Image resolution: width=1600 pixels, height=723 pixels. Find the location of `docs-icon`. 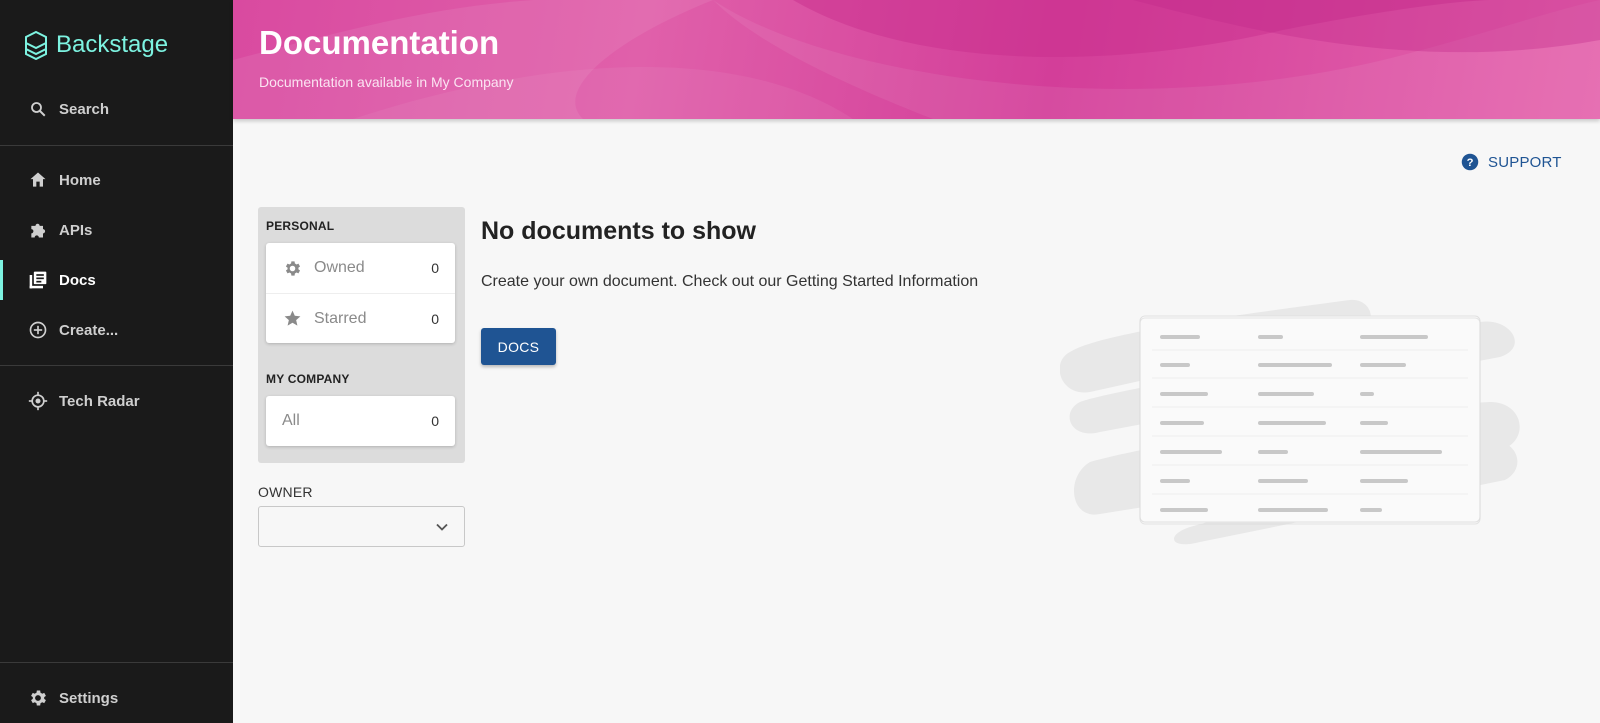

docs-icon is located at coordinates (38, 280).